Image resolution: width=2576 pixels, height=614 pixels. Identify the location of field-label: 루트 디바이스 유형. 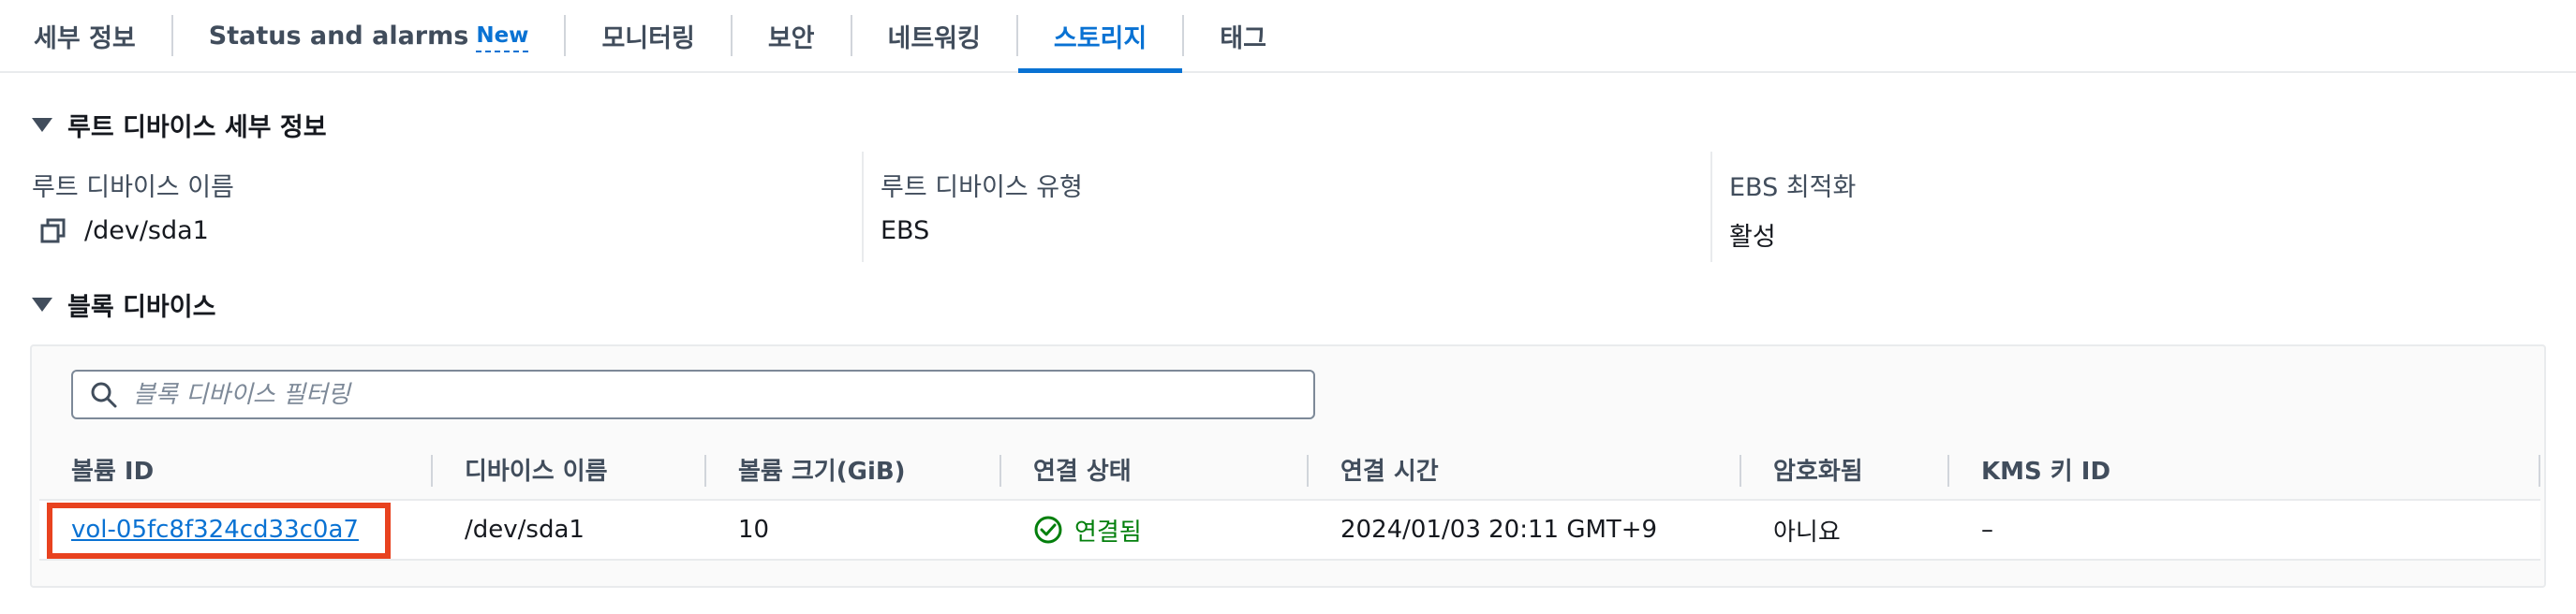
(982, 187).